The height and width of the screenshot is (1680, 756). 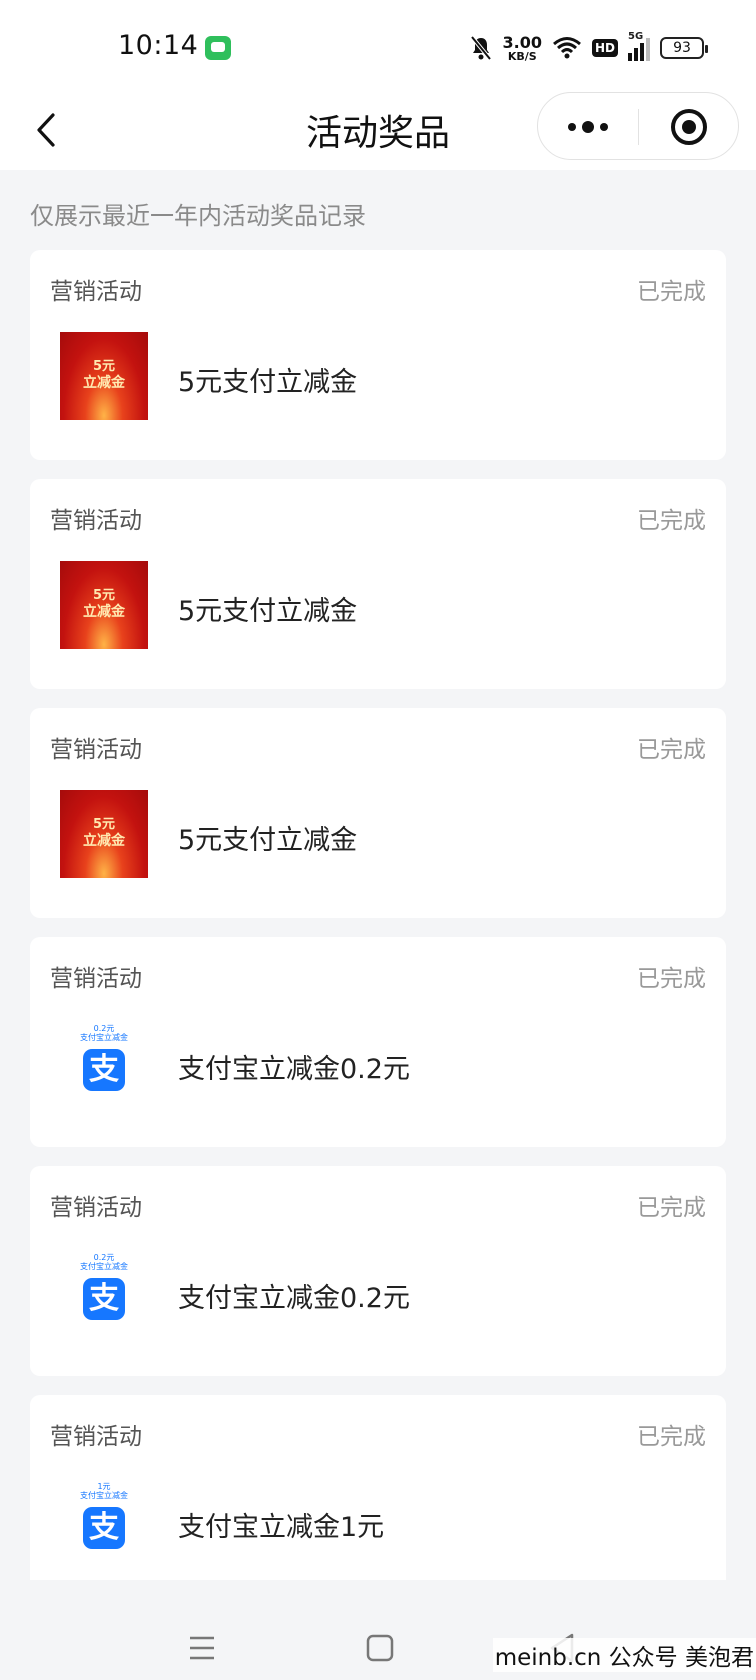 What do you see at coordinates (378, 130) in the screenshot?
I see `nav-bar: 活动奖品` at bounding box center [378, 130].